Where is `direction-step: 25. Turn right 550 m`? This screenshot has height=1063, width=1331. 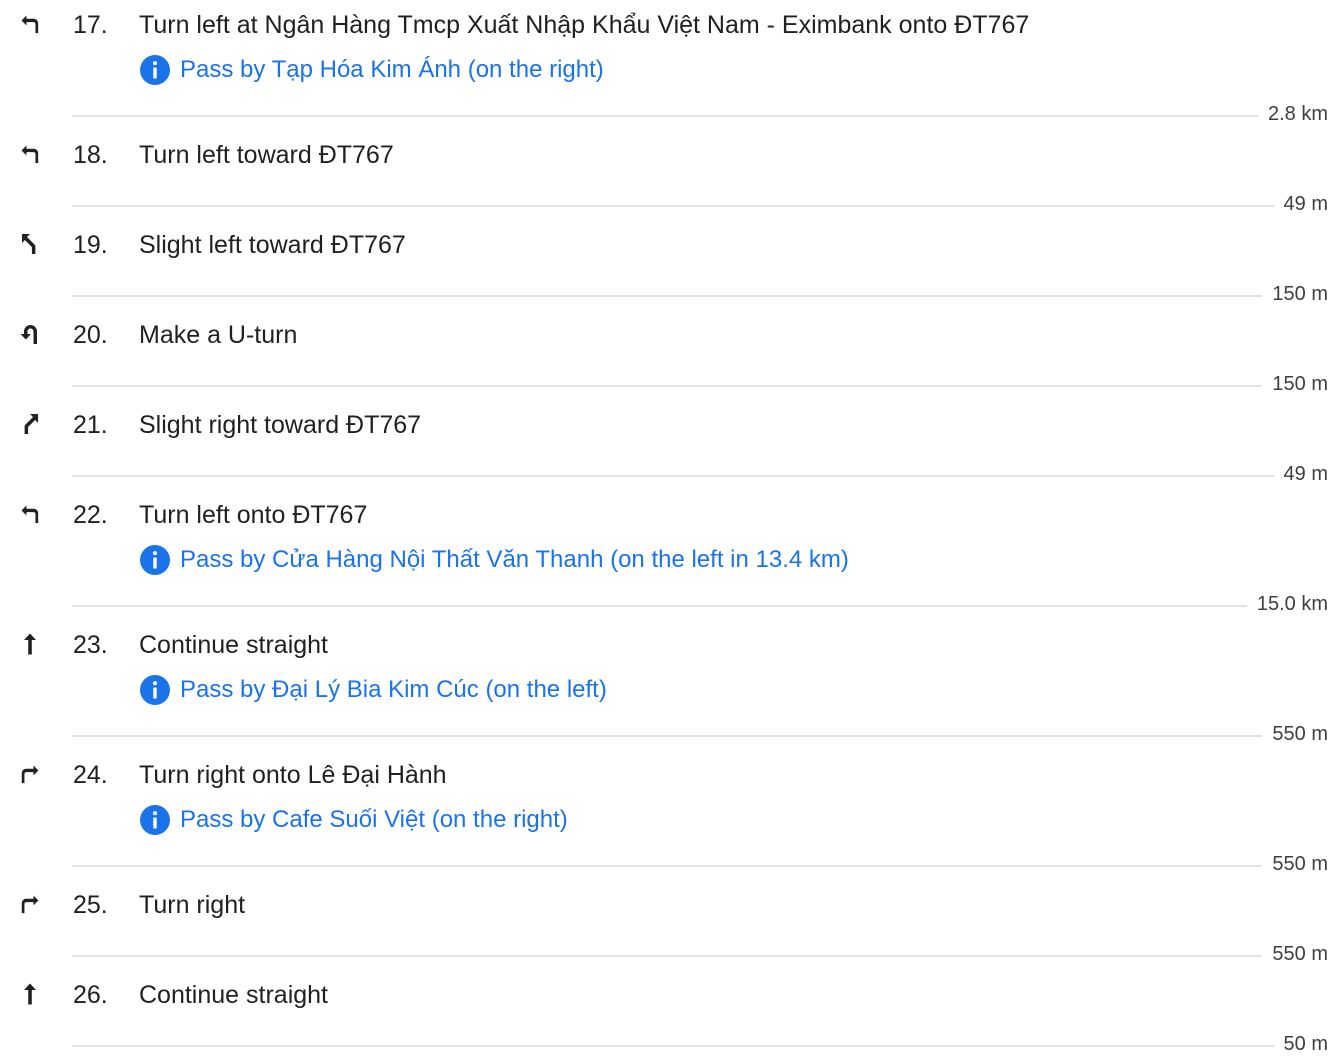 direction-step: 25. Turn right 550 m is located at coordinates (665, 925).